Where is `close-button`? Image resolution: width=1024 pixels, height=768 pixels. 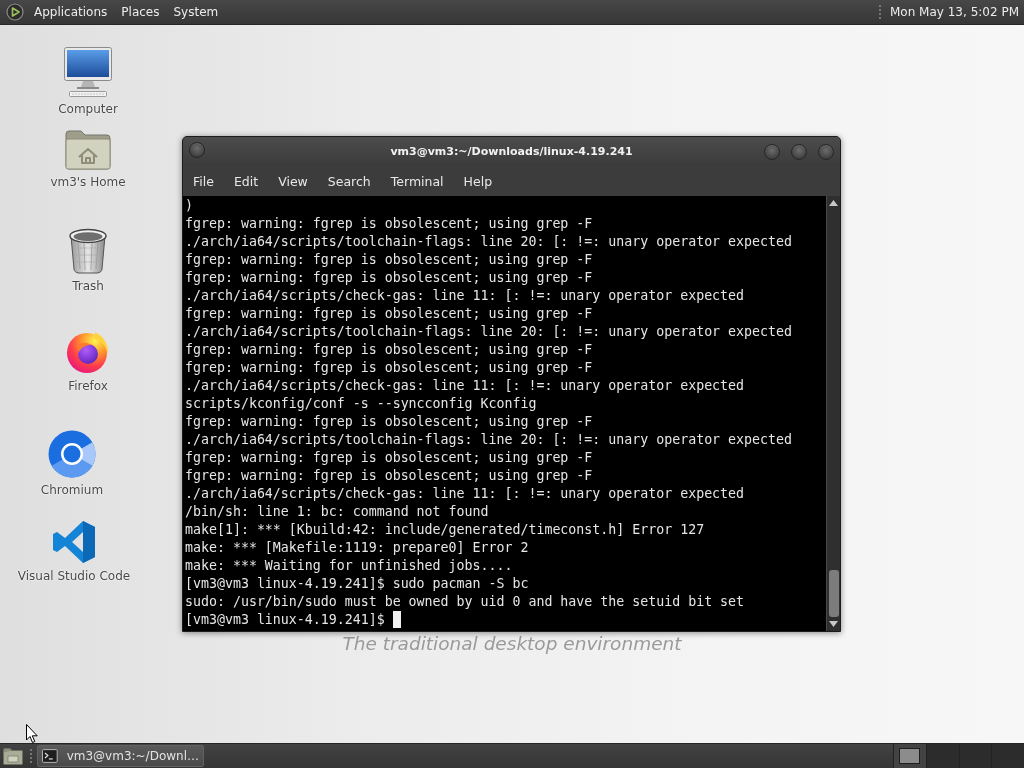 close-button is located at coordinates (826, 151).